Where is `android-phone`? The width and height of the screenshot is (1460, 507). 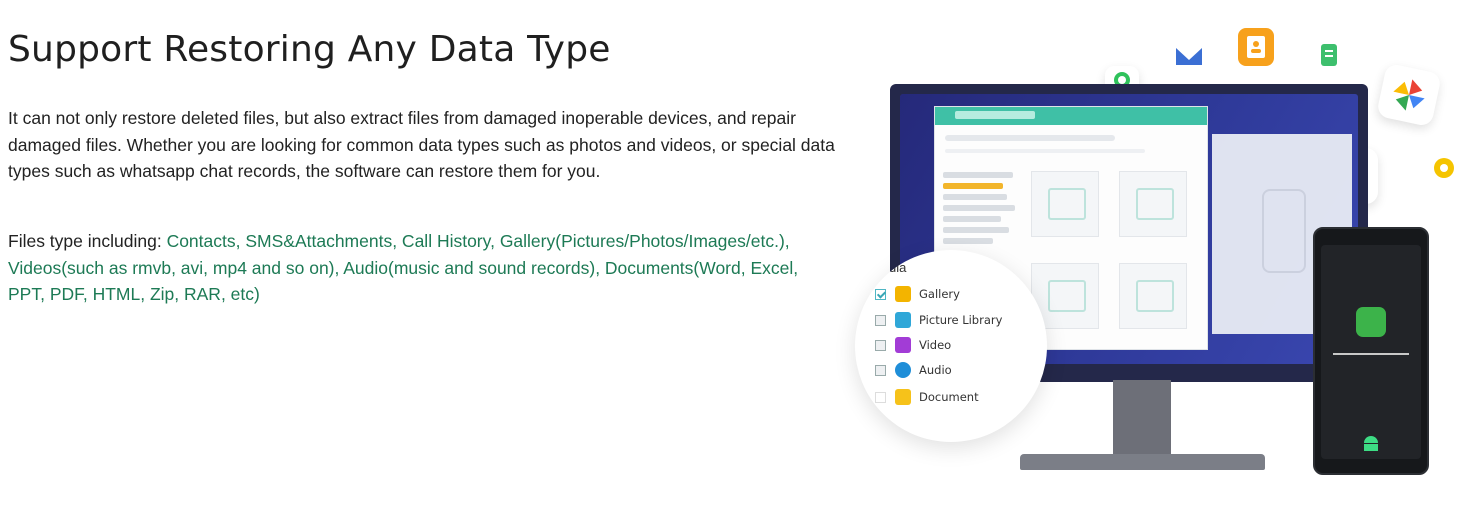 android-phone is located at coordinates (1371, 351).